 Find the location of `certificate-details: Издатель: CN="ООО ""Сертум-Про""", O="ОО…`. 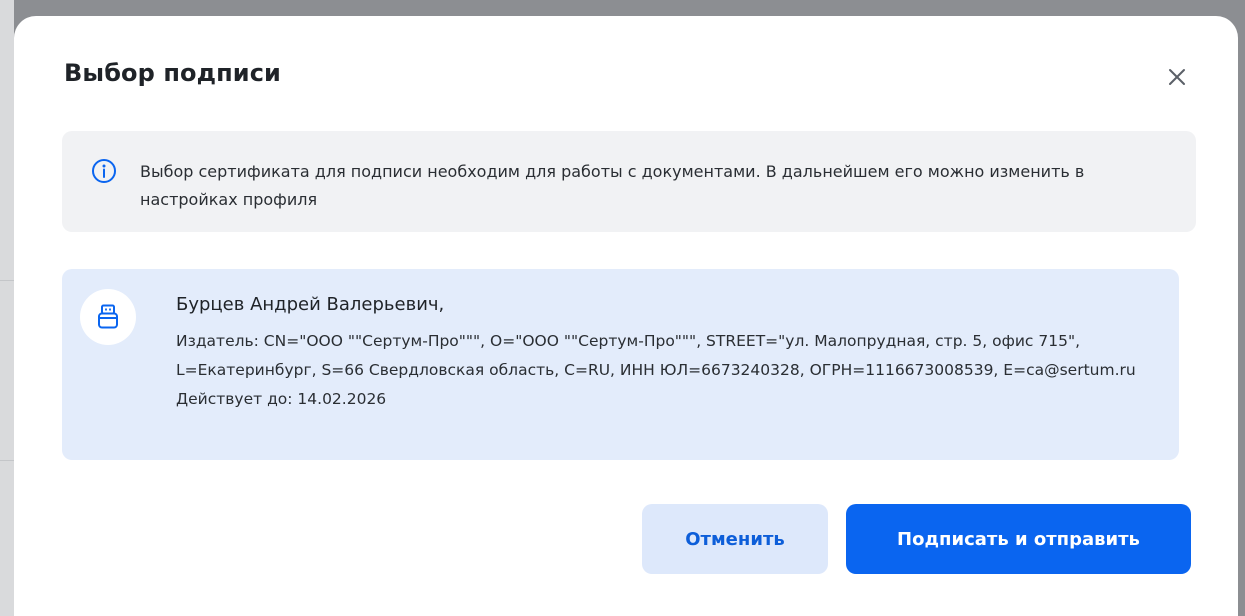

certificate-details: Издатель: CN="ООО ""Сертум-Про""", O="ОО… is located at coordinates (671, 370).